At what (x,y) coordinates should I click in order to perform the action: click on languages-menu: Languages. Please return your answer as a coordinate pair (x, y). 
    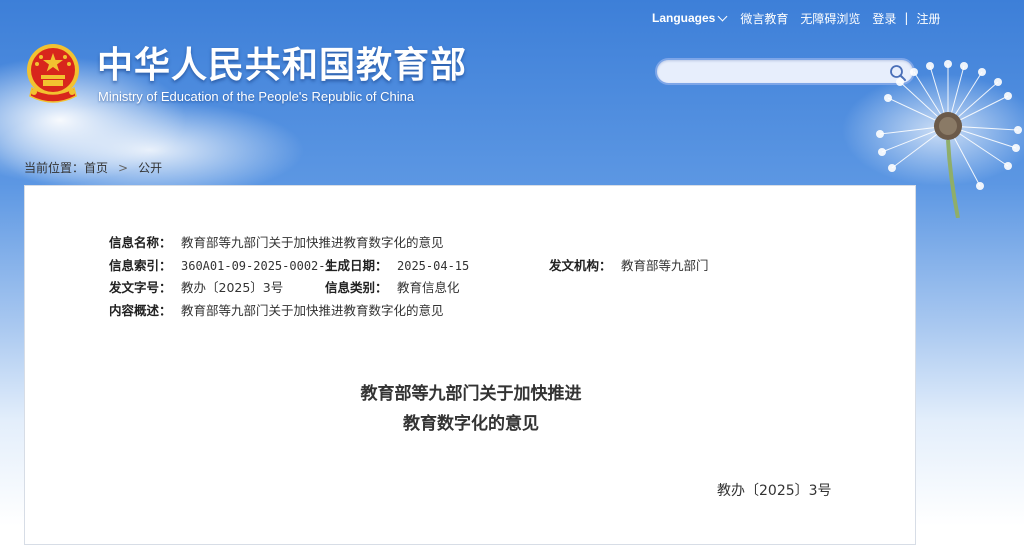
    Looking at the image, I should click on (690, 18).